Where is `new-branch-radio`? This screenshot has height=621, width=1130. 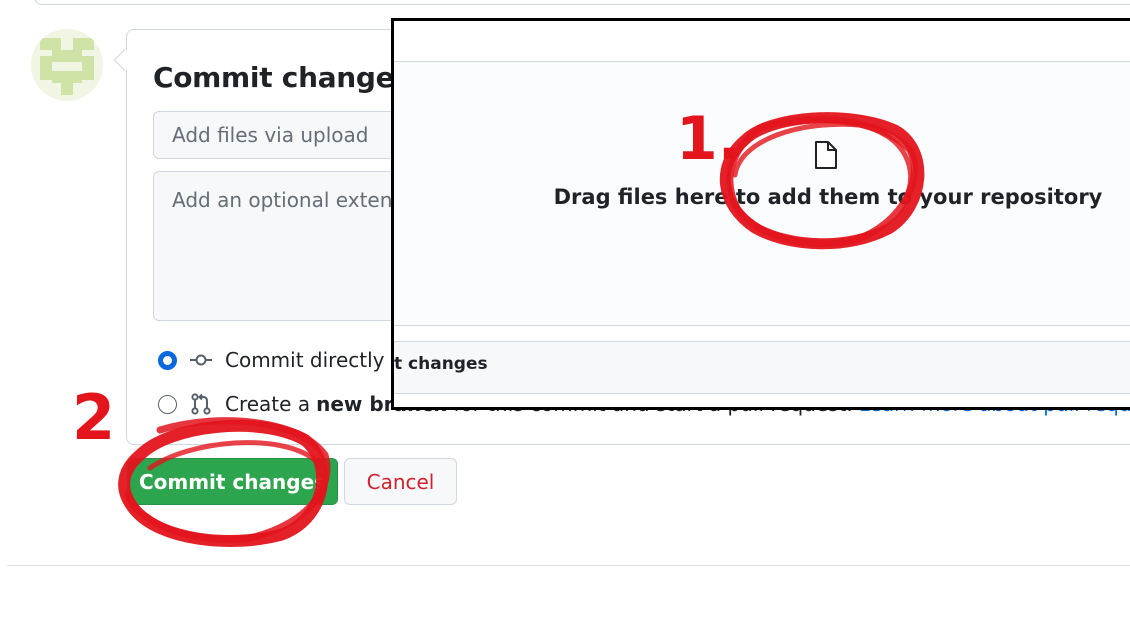 new-branch-radio is located at coordinates (167, 404).